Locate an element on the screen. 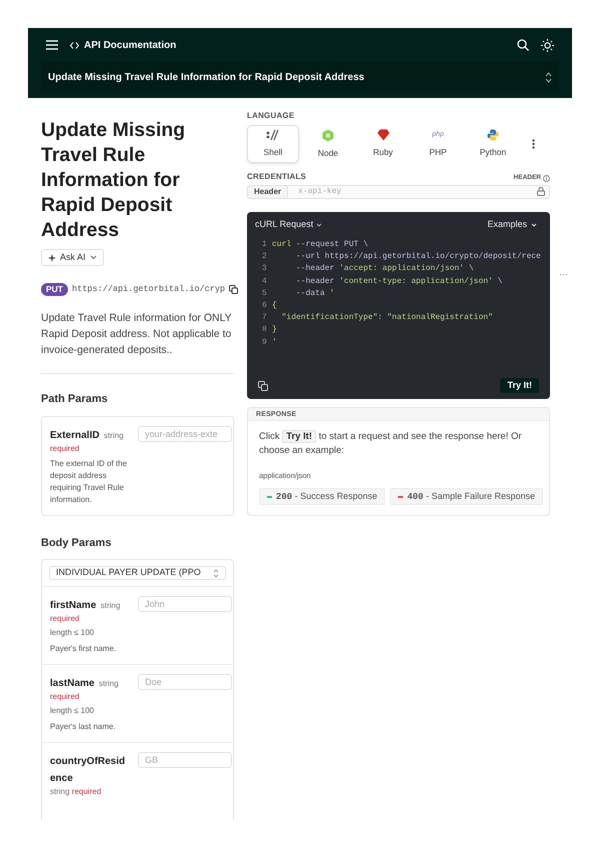 The image size is (600, 848). language-tab: Ruby is located at coordinates (383, 144).